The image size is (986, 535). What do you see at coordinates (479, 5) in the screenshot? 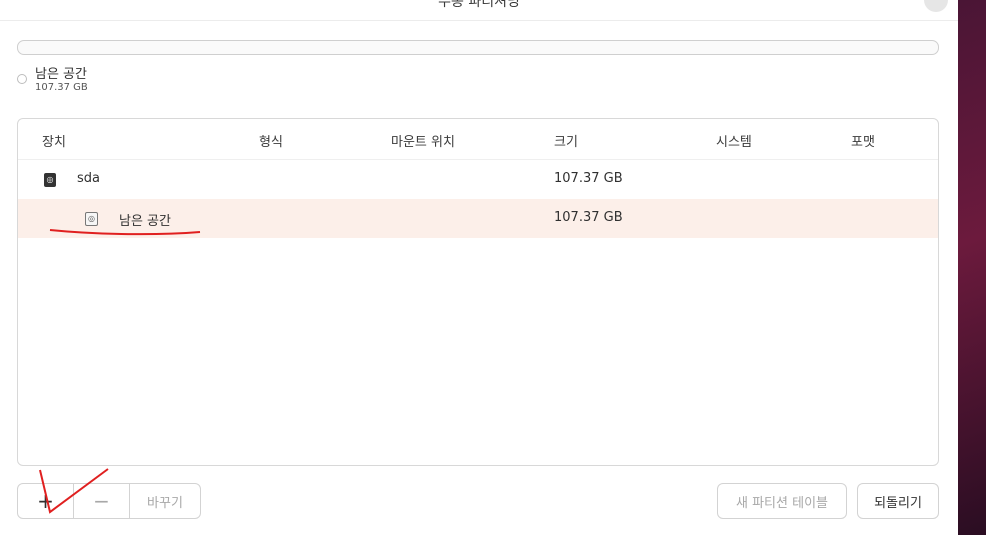
I see `window-title: 수동 파티셔닝` at bounding box center [479, 5].